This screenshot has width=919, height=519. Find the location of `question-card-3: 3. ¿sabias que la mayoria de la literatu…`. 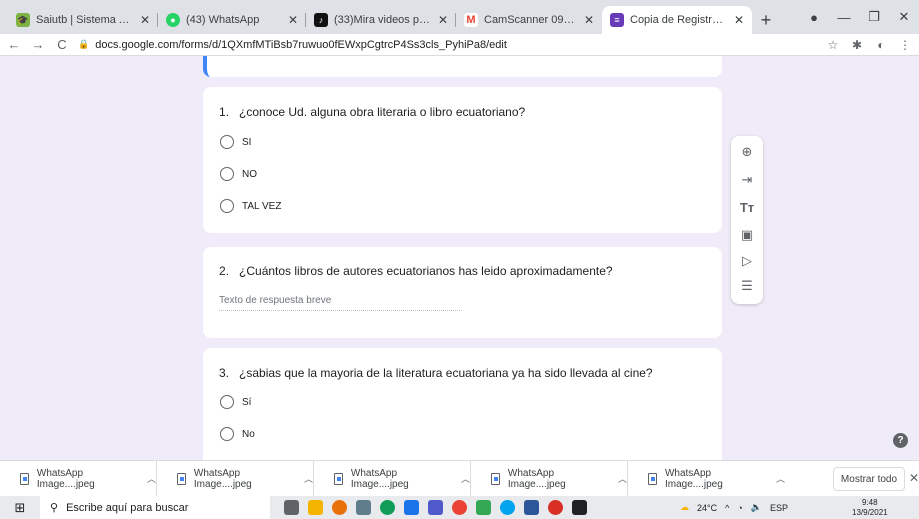

question-card-3: 3. ¿sabias que la mayoria de la literatu… is located at coordinates (462, 404).